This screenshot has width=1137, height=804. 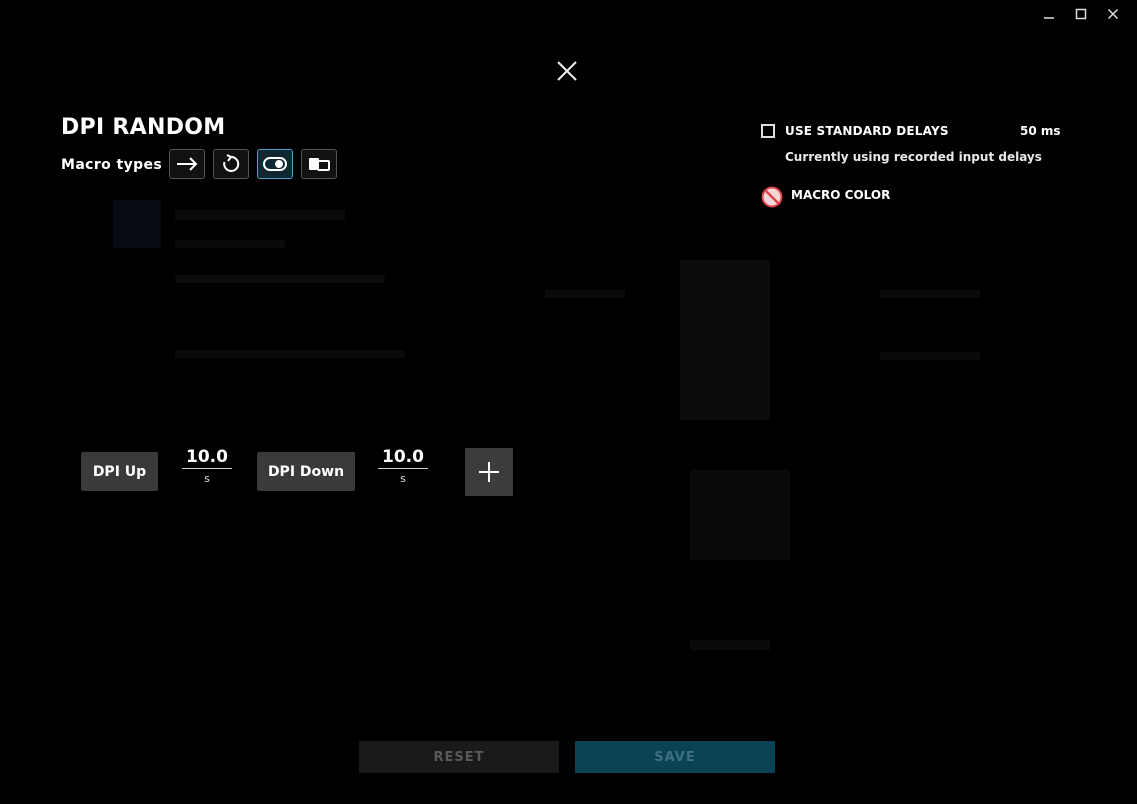 What do you see at coordinates (143, 127) in the screenshot?
I see `macro-title: DPI RANDOM` at bounding box center [143, 127].